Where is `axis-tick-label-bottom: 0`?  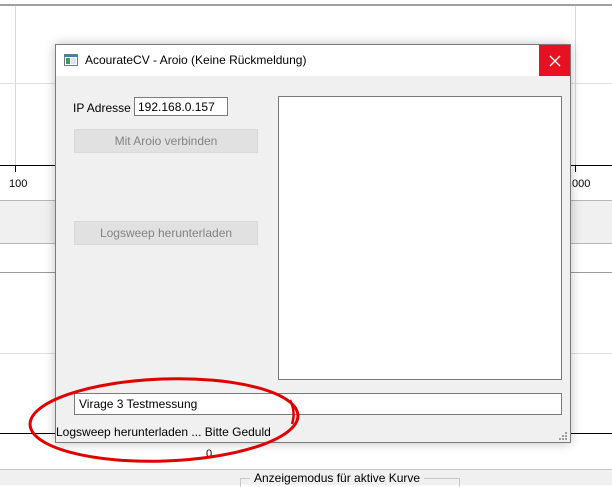 axis-tick-label-bottom: 0 is located at coordinates (209, 454).